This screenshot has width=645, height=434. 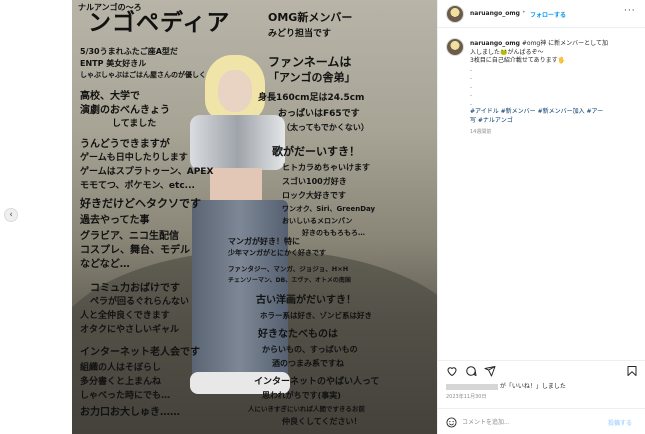 What do you see at coordinates (159, 23) in the screenshot?
I see `overlay-title: ンゴペディア` at bounding box center [159, 23].